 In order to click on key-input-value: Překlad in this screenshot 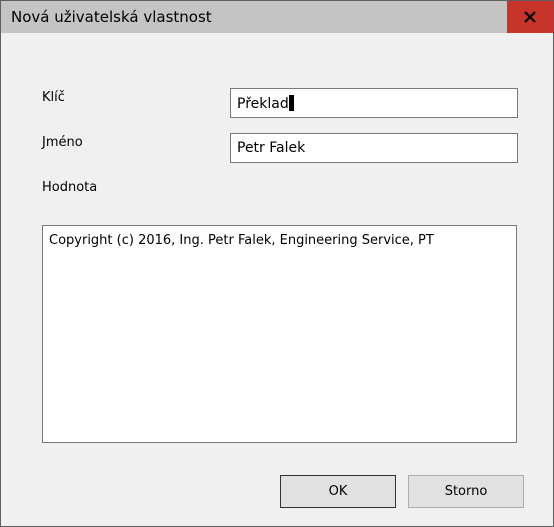, I will do `click(263, 104)`.